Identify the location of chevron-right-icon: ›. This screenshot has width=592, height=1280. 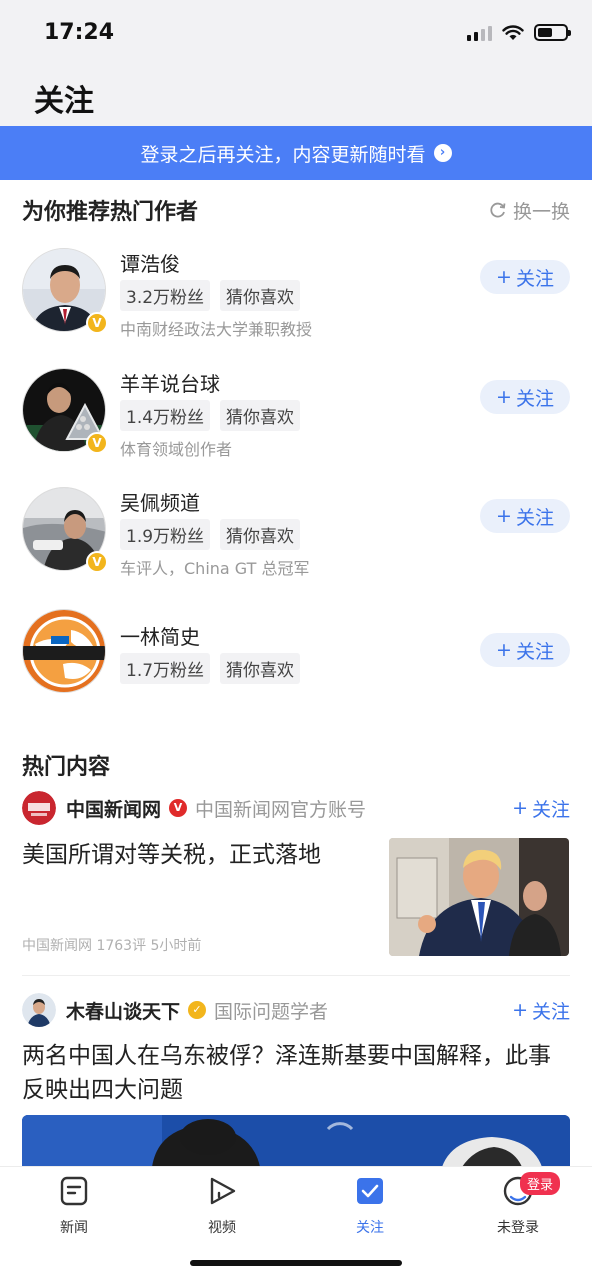
(442, 153).